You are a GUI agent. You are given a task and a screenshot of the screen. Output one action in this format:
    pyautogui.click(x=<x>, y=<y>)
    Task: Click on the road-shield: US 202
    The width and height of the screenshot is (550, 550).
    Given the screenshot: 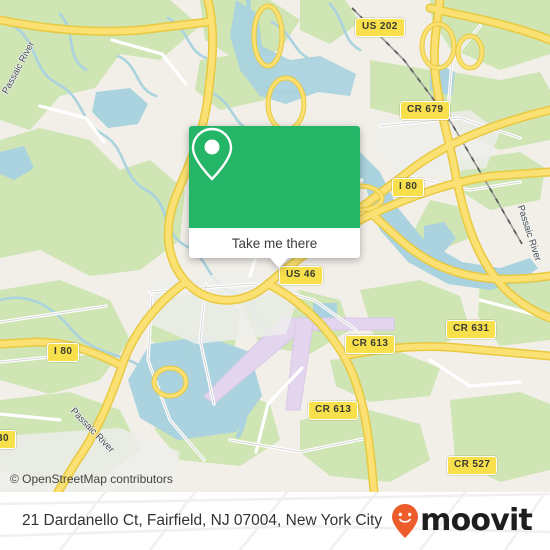 What is the action you would take?
    pyautogui.click(x=380, y=27)
    